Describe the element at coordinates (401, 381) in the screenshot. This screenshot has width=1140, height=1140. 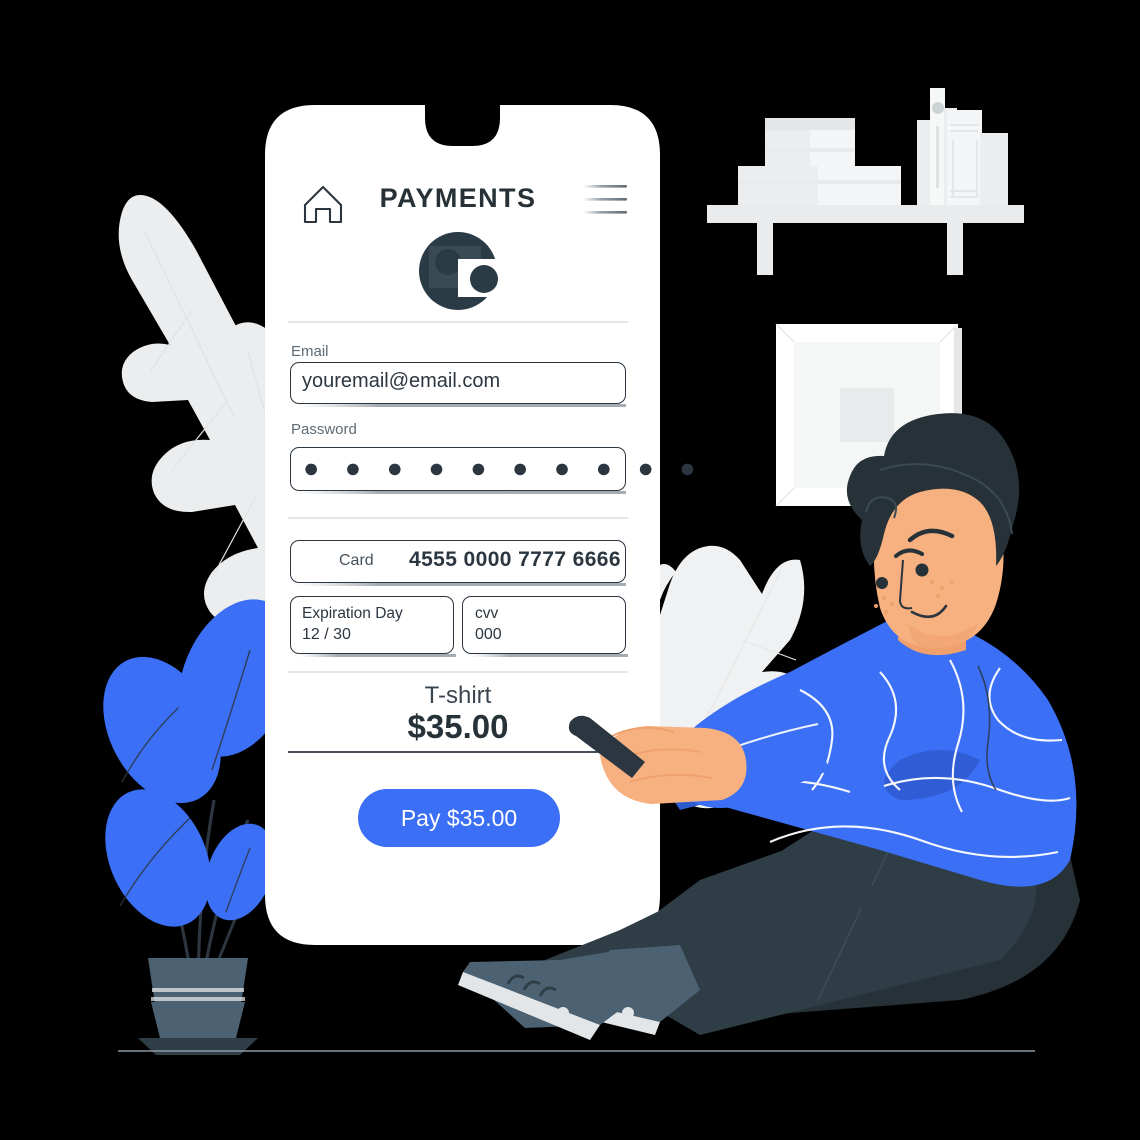
I see `email-value: youremail@email.com` at that location.